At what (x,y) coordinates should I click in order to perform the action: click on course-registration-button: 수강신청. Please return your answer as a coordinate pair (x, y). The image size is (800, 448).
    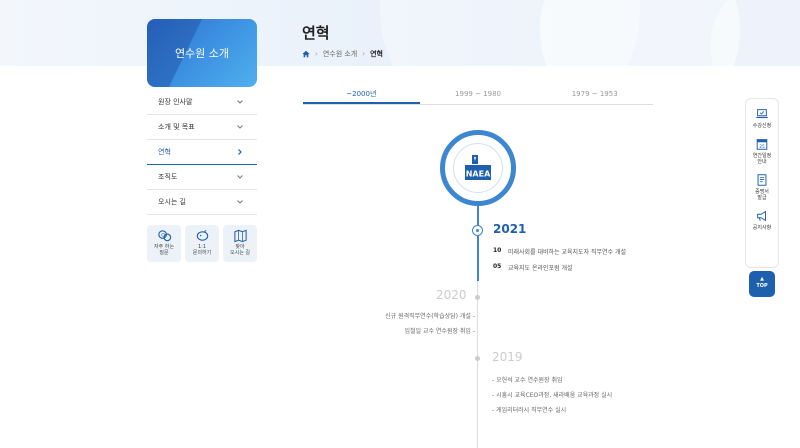
    Looking at the image, I should click on (762, 118).